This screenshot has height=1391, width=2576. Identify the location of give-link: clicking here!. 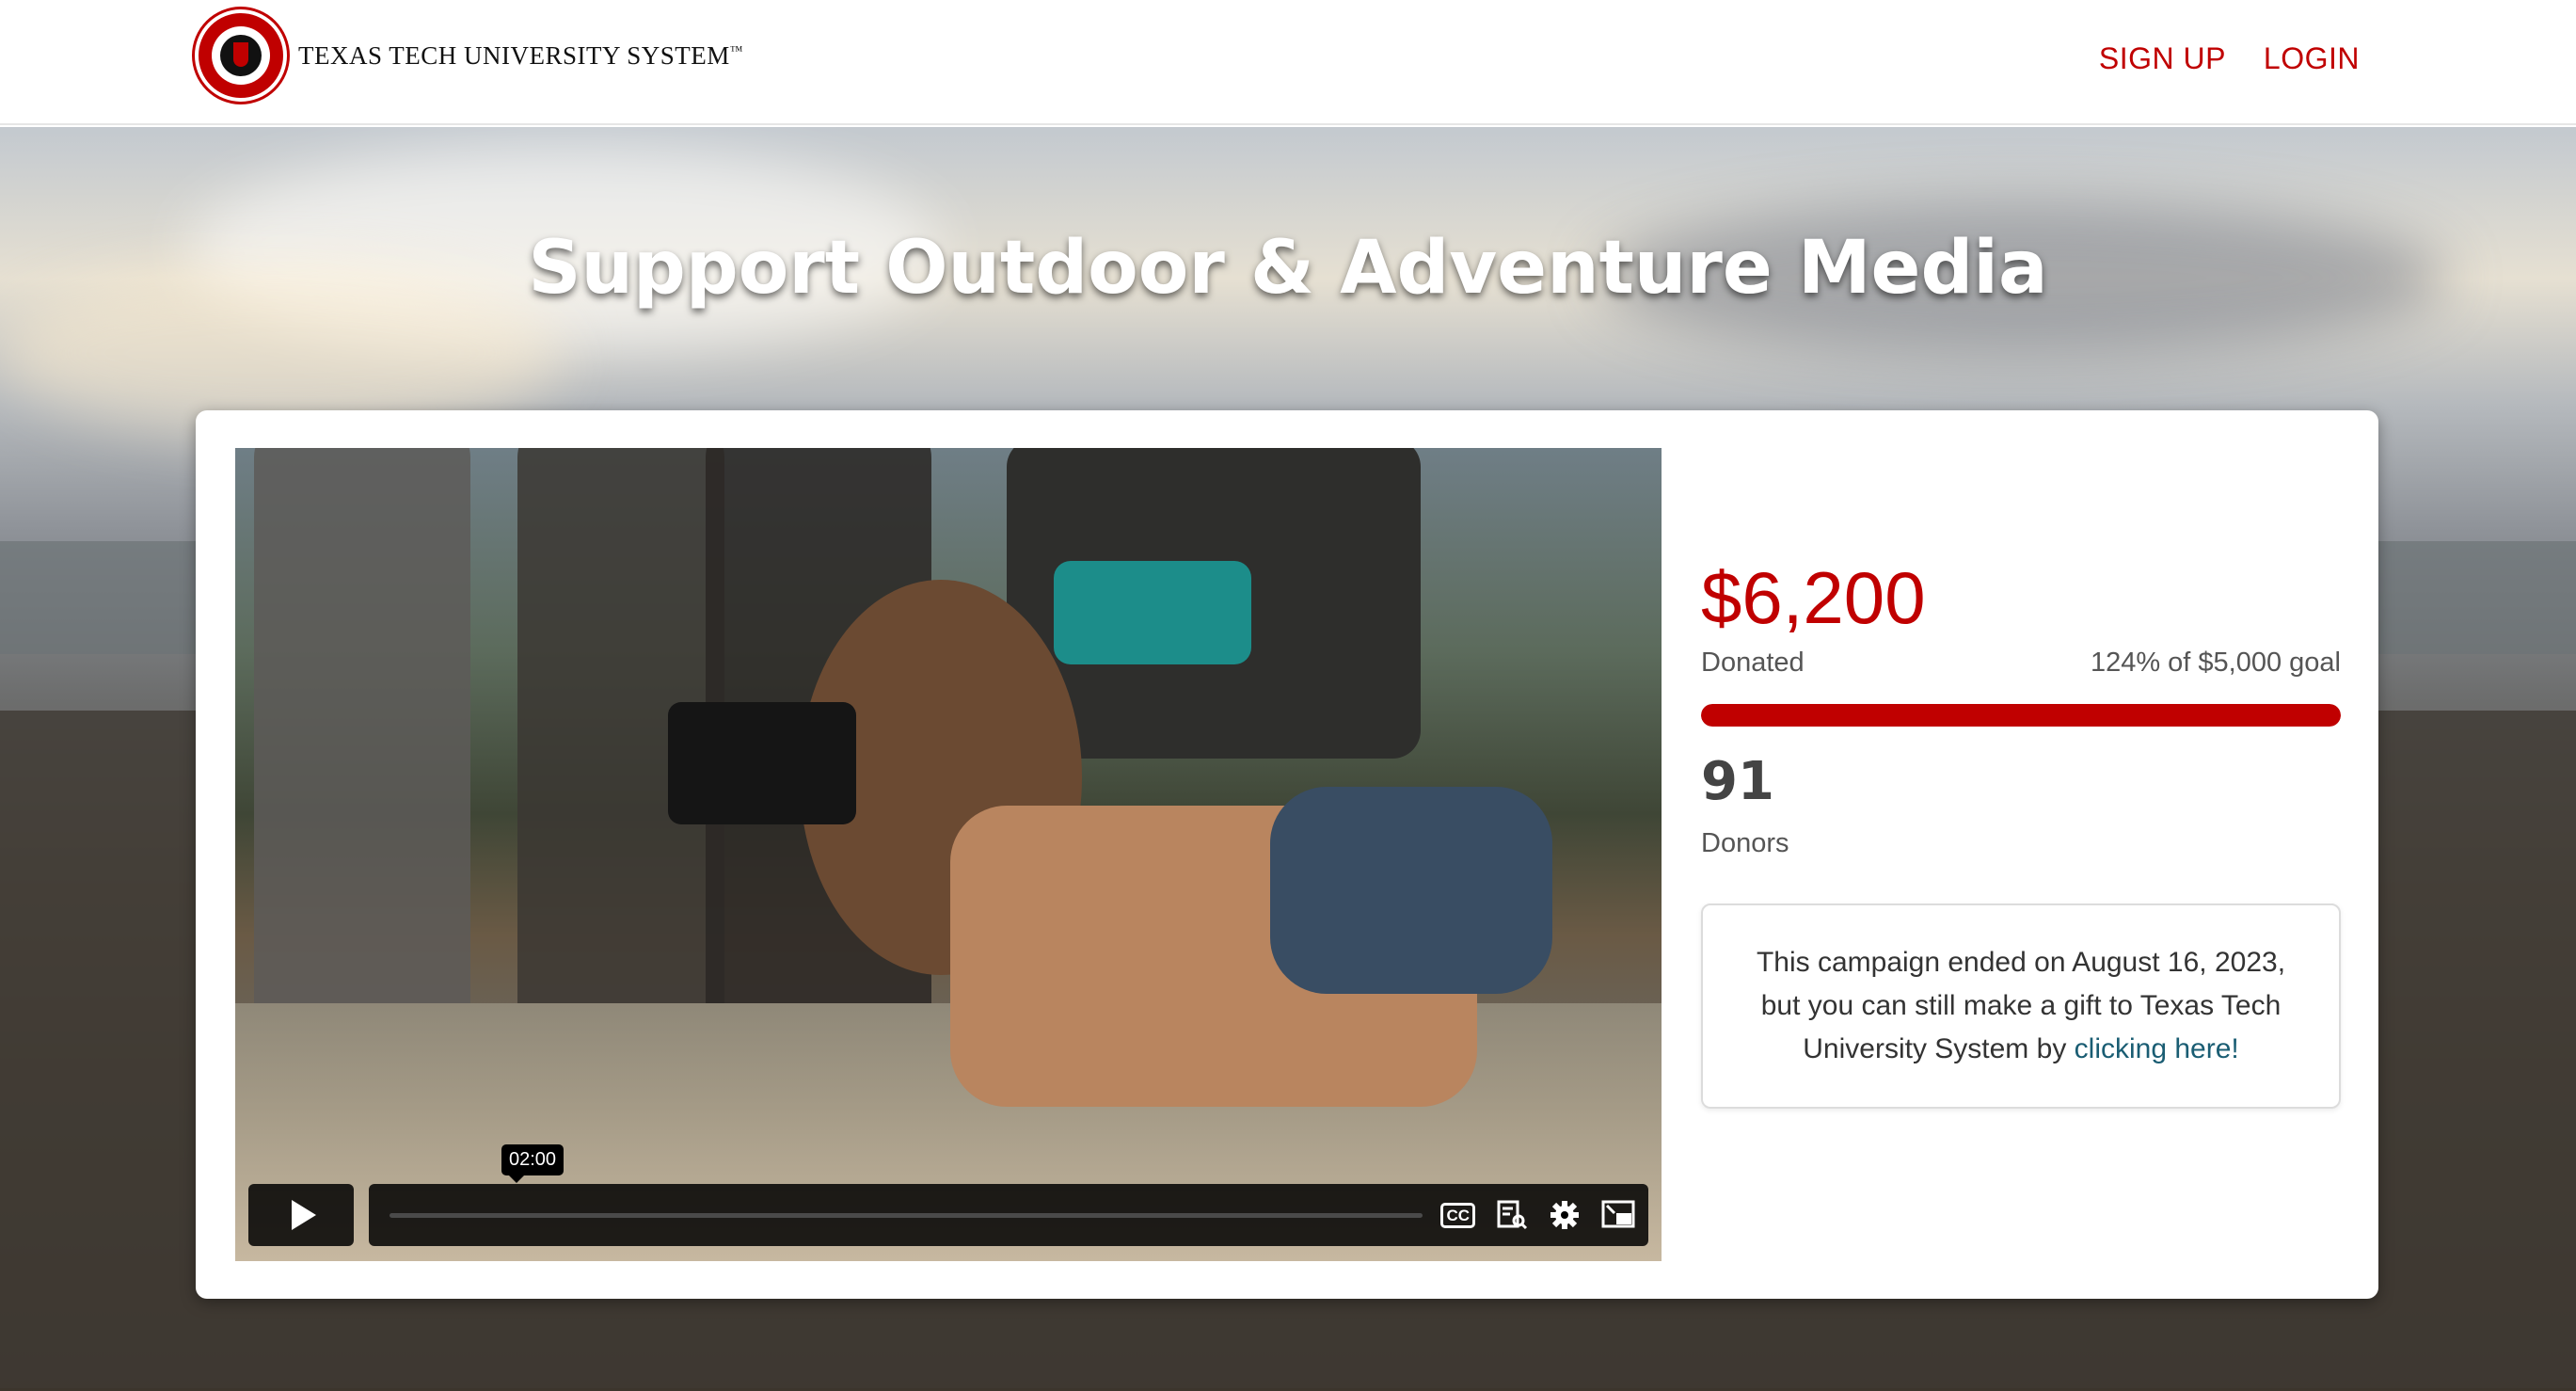
(2157, 1049).